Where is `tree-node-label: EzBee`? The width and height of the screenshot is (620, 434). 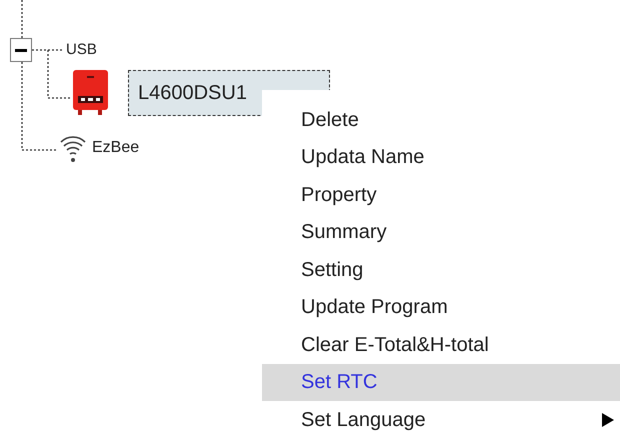
tree-node-label: EzBee is located at coordinates (116, 148).